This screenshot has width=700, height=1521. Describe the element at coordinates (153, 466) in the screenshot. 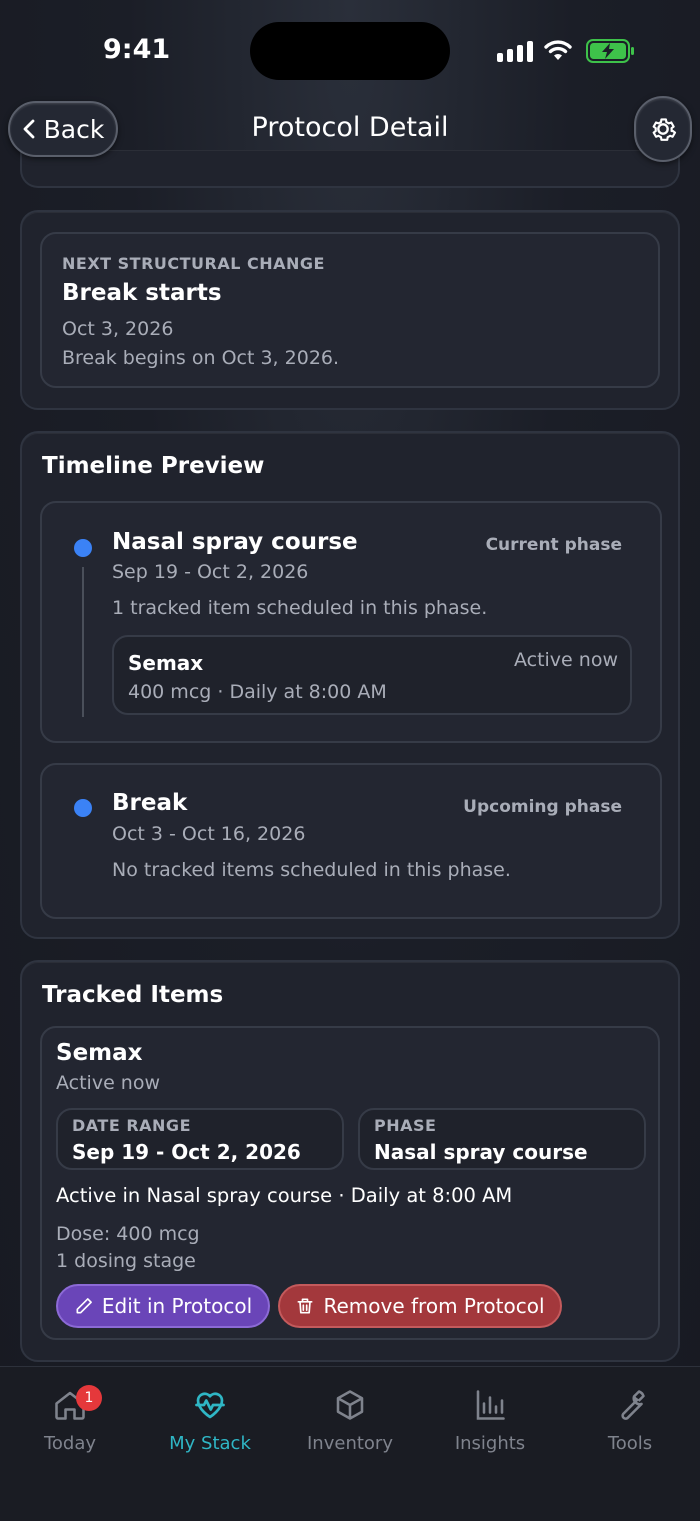

I see `timeline-title: Timeline Preview` at that location.